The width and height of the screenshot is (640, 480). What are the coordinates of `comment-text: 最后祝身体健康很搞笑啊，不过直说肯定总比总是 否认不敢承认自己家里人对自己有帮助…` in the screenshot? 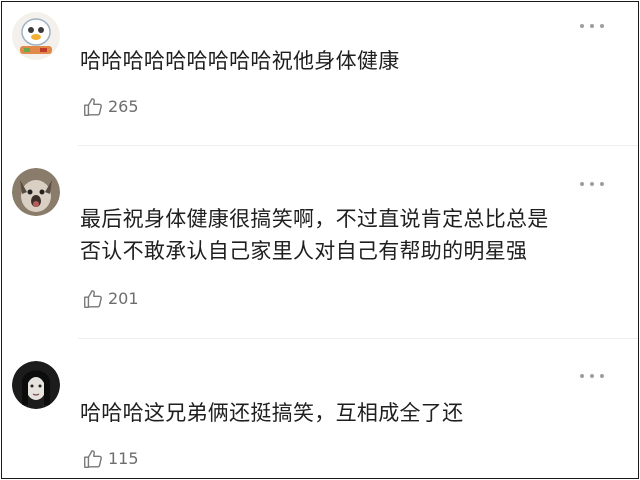 It's located at (314, 235).